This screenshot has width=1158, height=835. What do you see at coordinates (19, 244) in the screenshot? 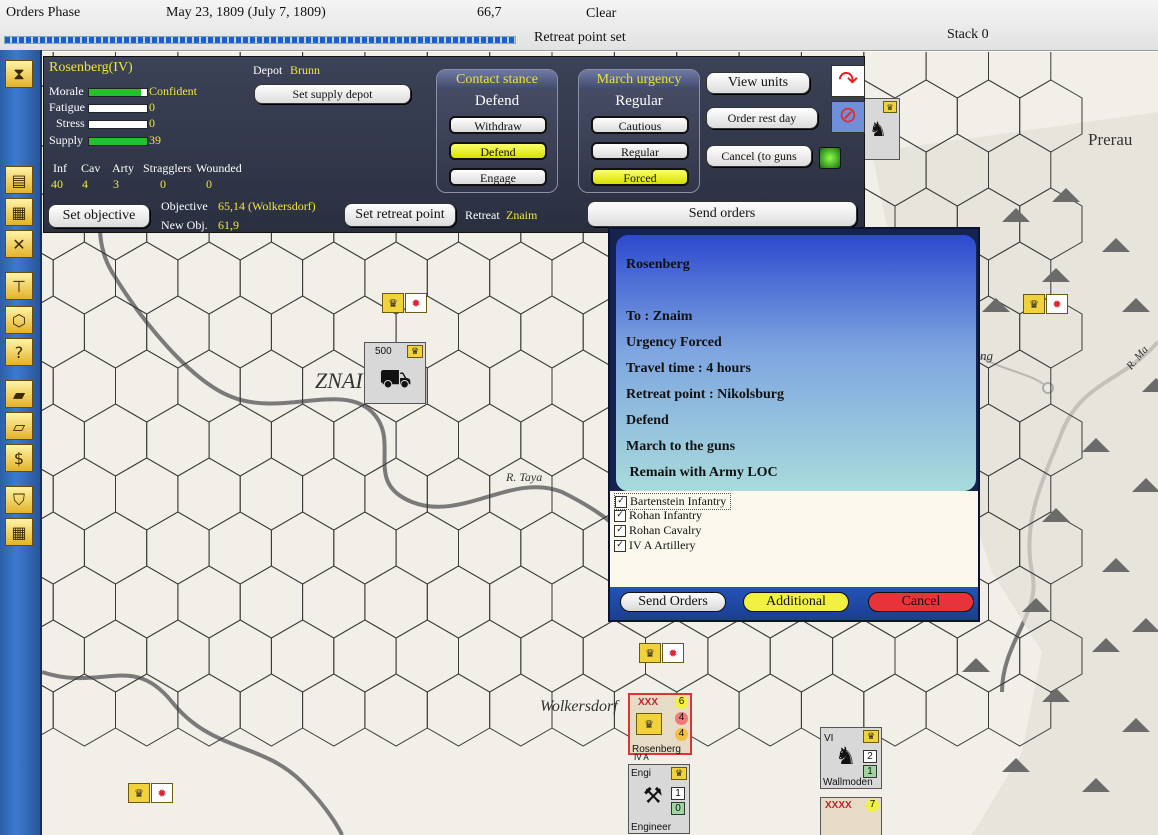
I see `battle-icon: ✕` at bounding box center [19, 244].